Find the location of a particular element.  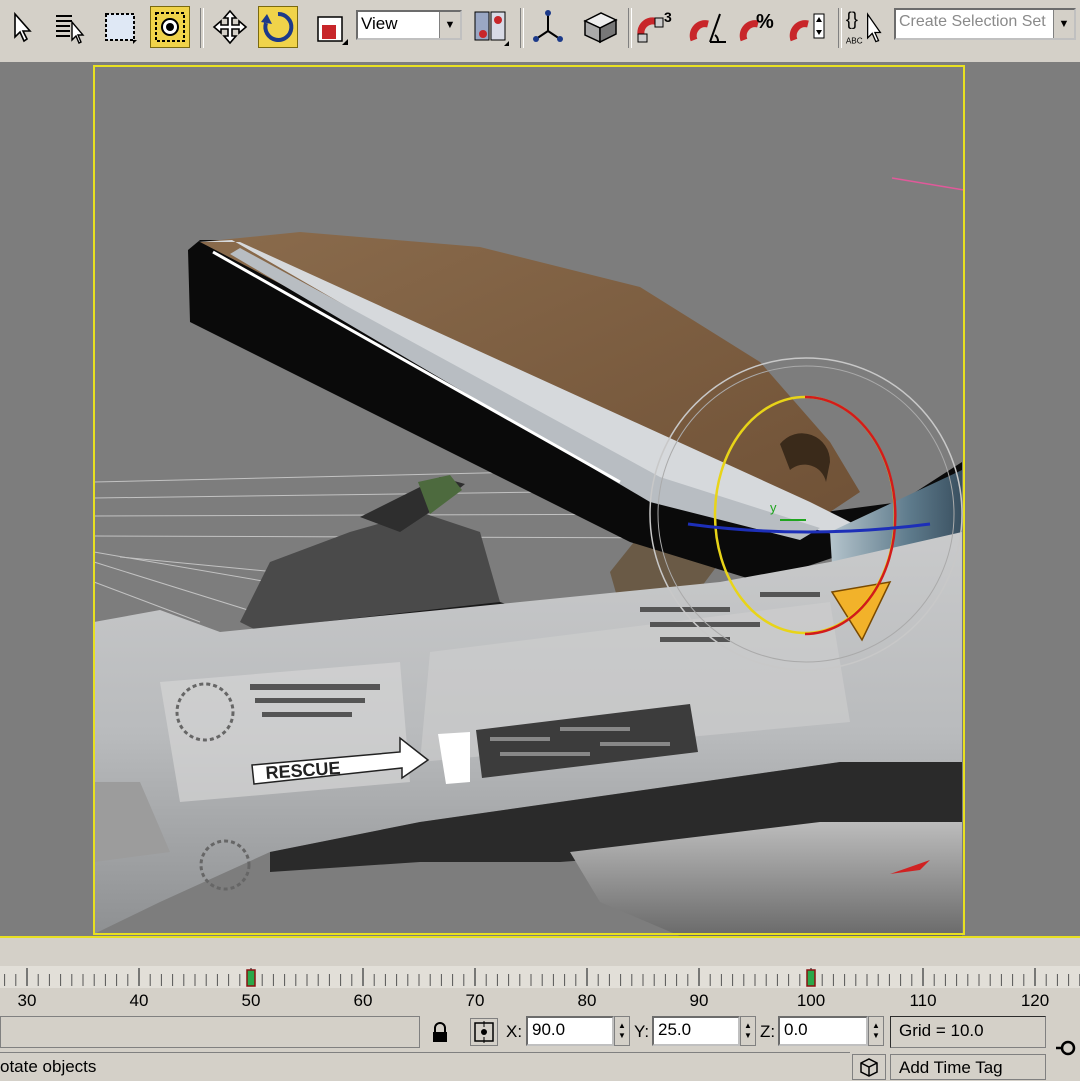

keyboard-box-icon is located at coordinates (600, 28).